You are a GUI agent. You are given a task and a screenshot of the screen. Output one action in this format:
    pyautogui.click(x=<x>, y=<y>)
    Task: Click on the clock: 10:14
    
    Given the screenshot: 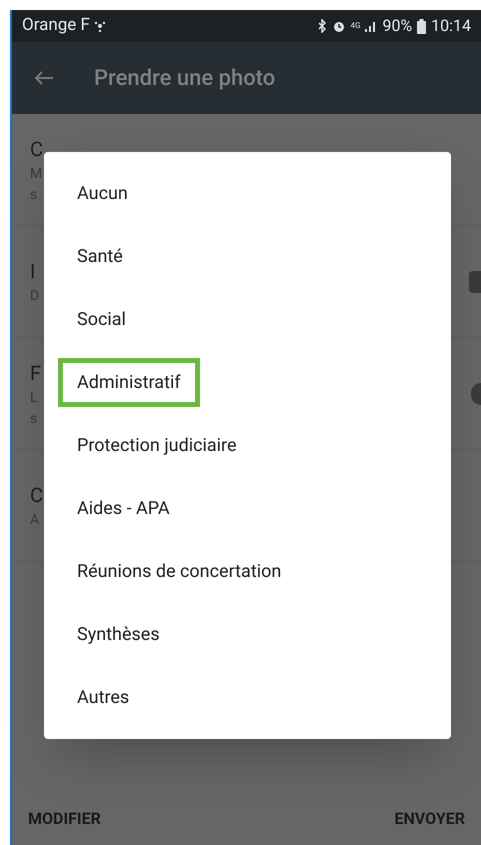 What is the action you would take?
    pyautogui.click(x=451, y=26)
    